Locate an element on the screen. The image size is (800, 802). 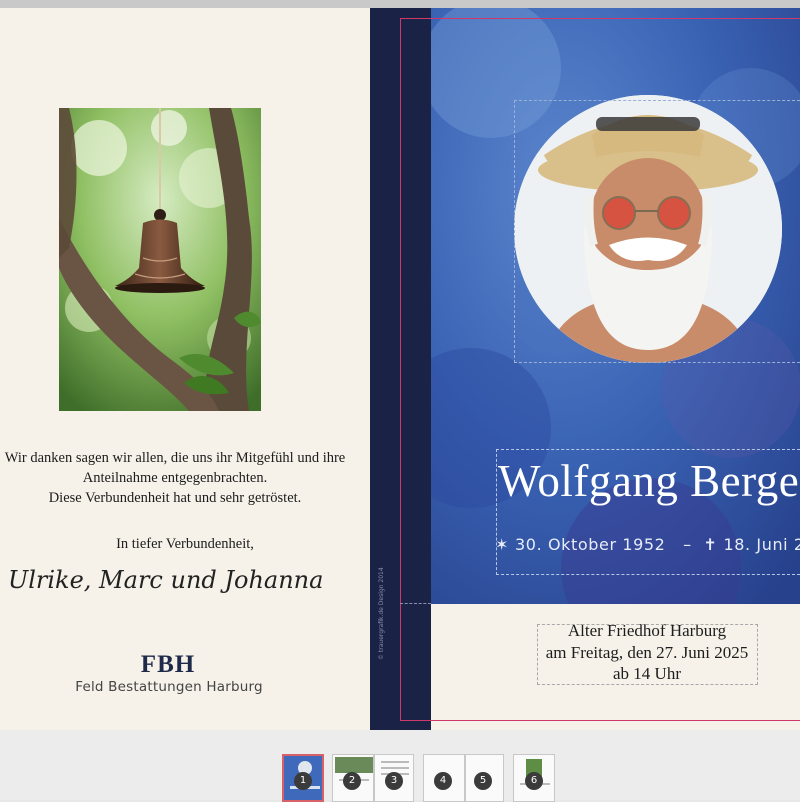
ceremony-line: am Freitag, den 27. Juni 2025 is located at coordinates (647, 652).